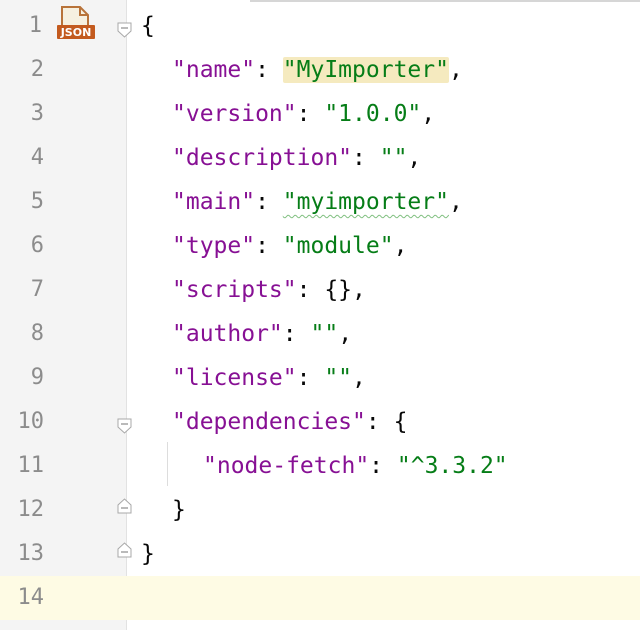 This screenshot has width=640, height=630. What do you see at coordinates (37, 377) in the screenshot?
I see `line-number: 9` at bounding box center [37, 377].